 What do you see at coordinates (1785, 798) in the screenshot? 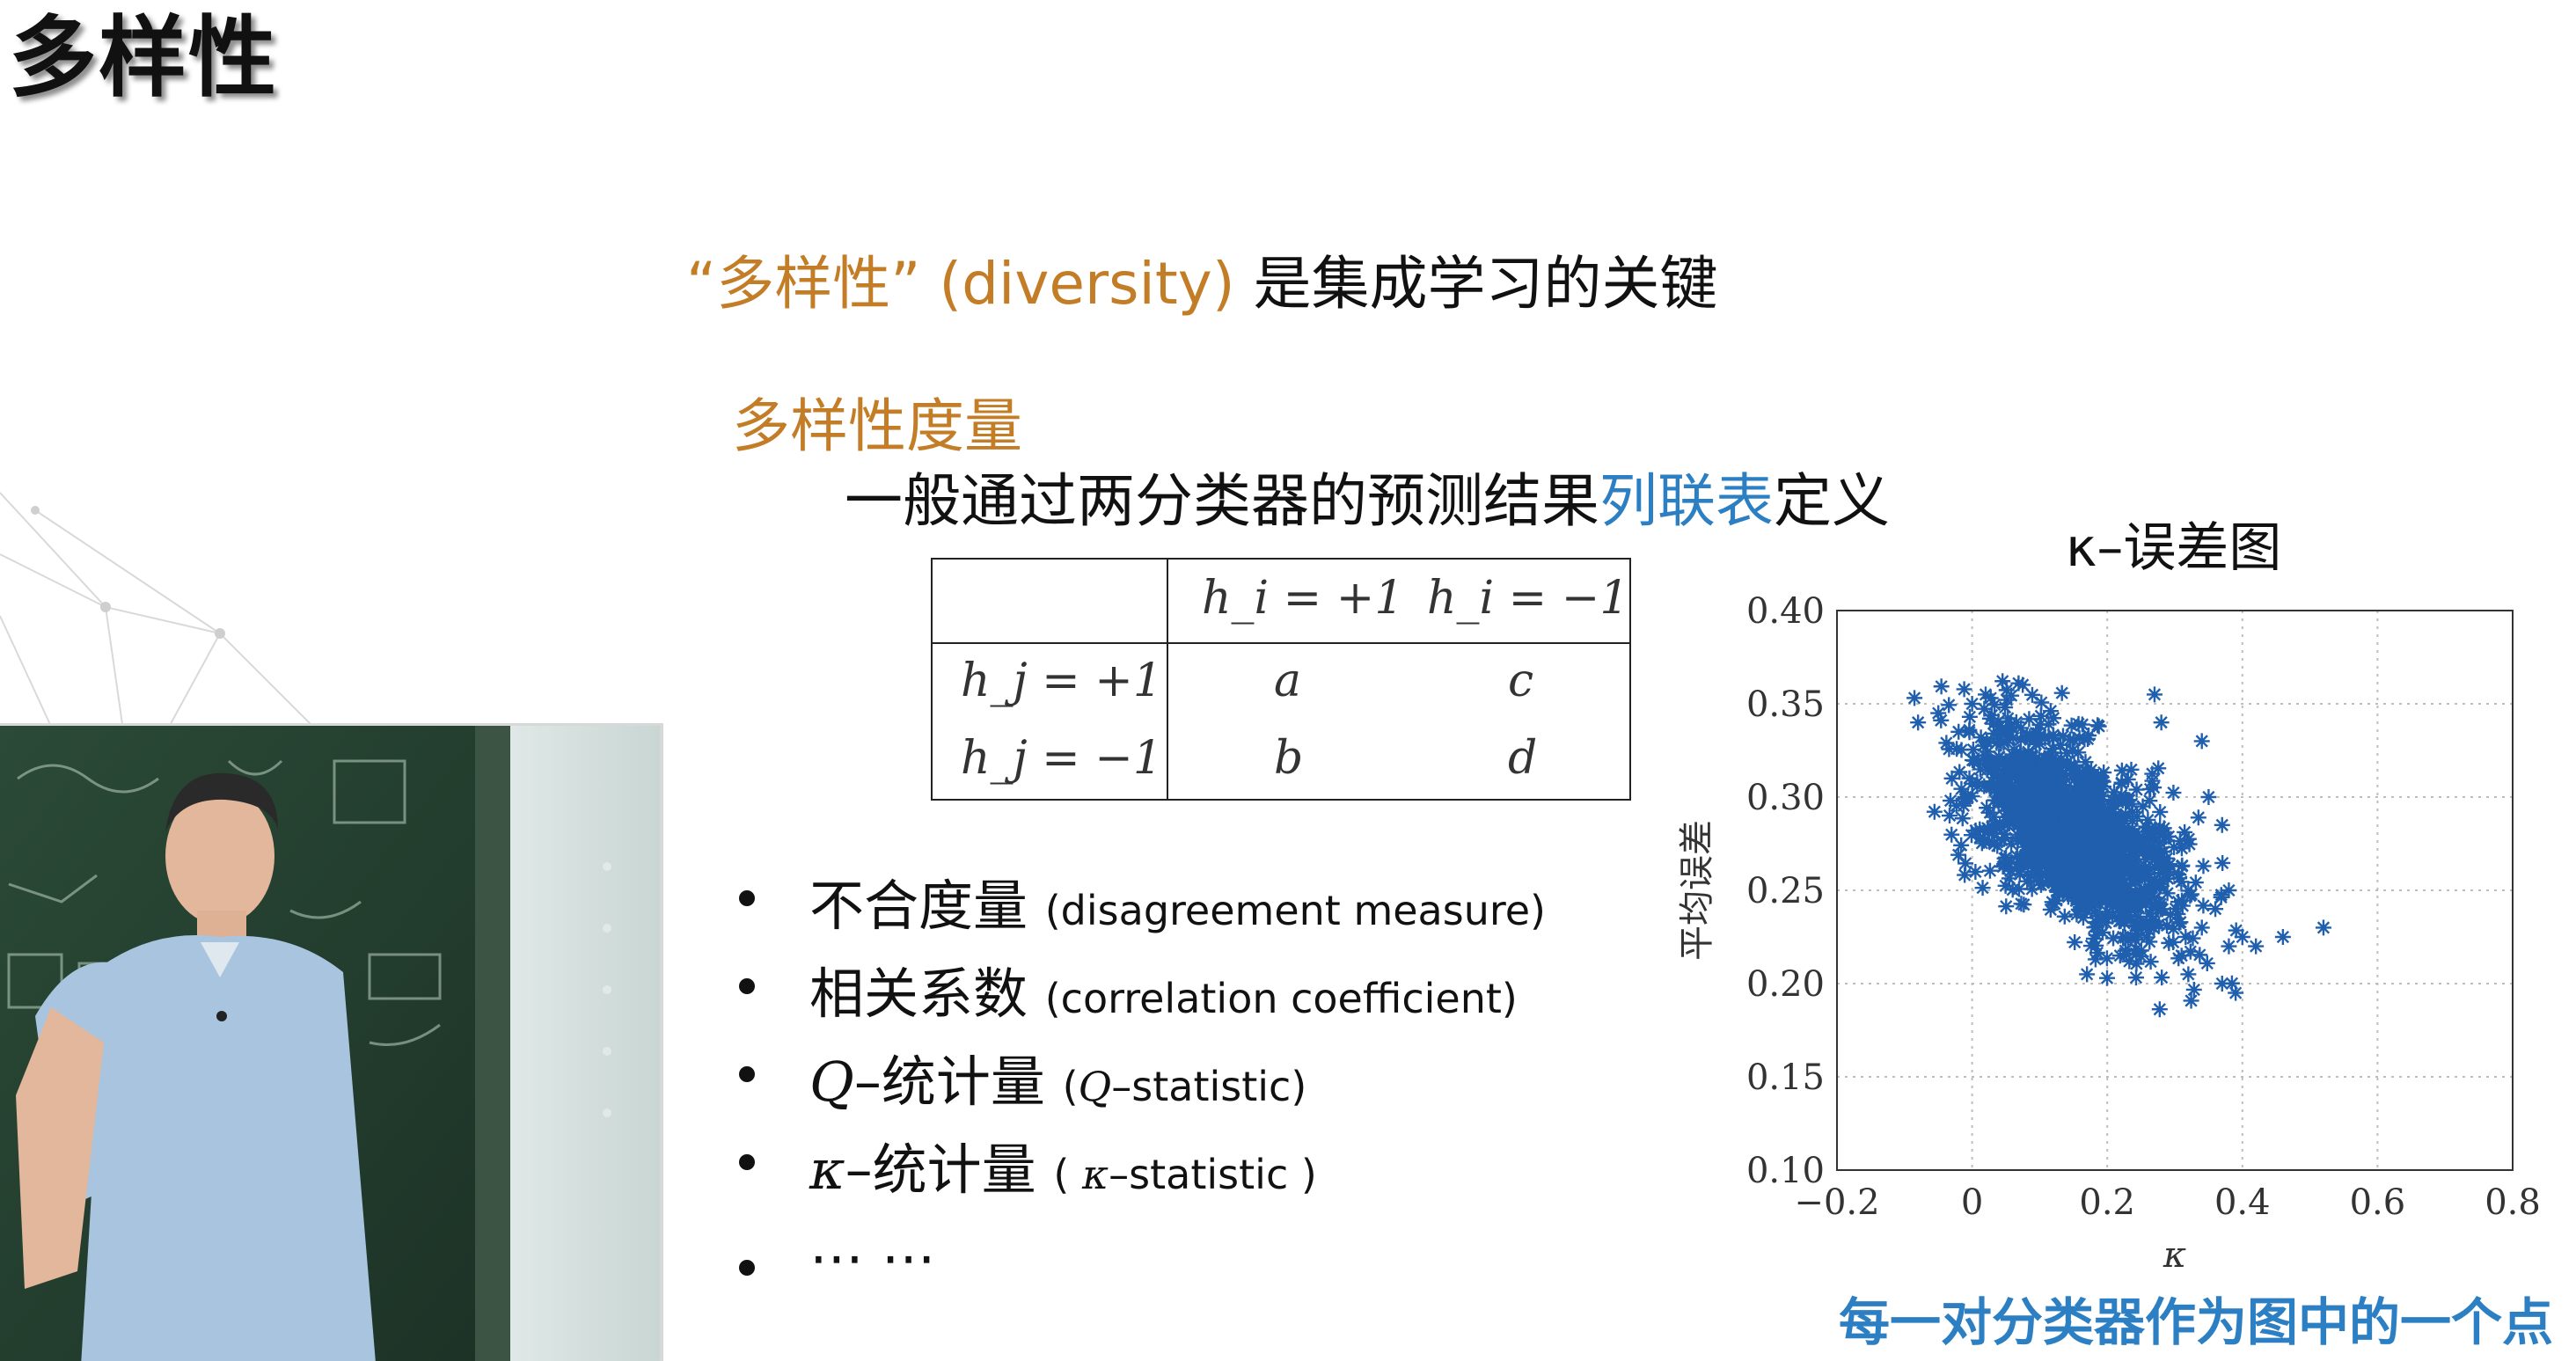
I see `y-tick-label: 0.30` at bounding box center [1785, 798].